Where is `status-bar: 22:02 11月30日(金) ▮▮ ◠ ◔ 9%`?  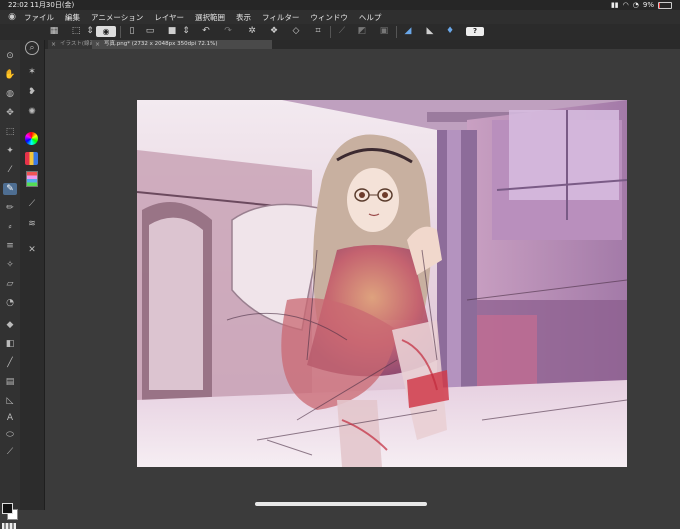 status-bar: 22:02 11月30日(金) ▮▮ ◠ ◔ 9% is located at coordinates (340, 5).